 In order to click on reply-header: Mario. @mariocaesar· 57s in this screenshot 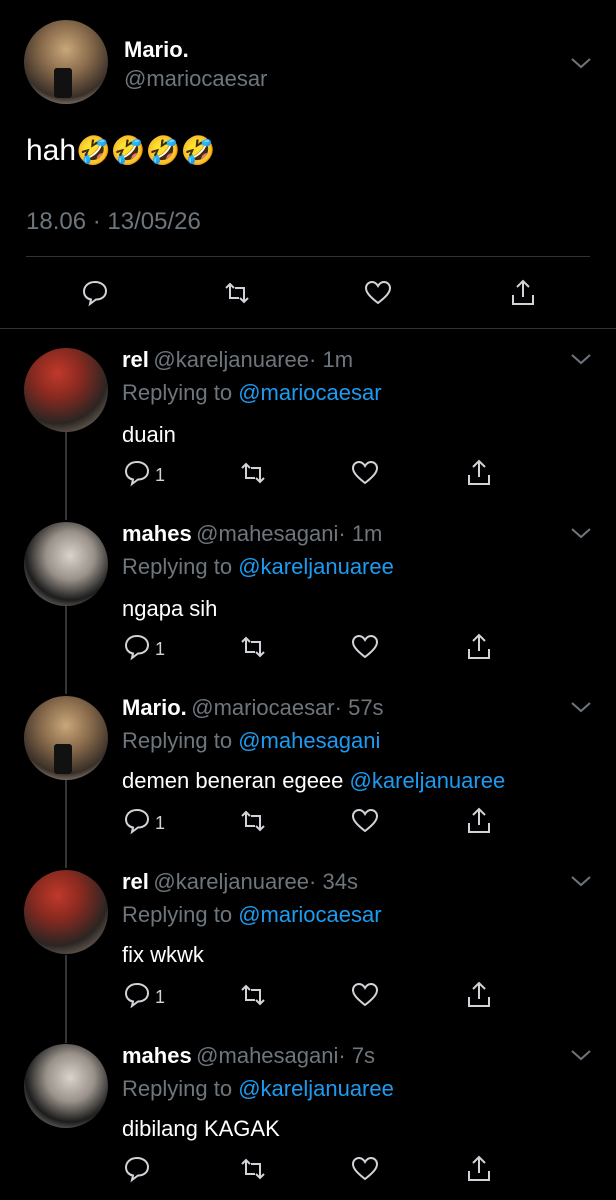, I will do `click(253, 708)`.